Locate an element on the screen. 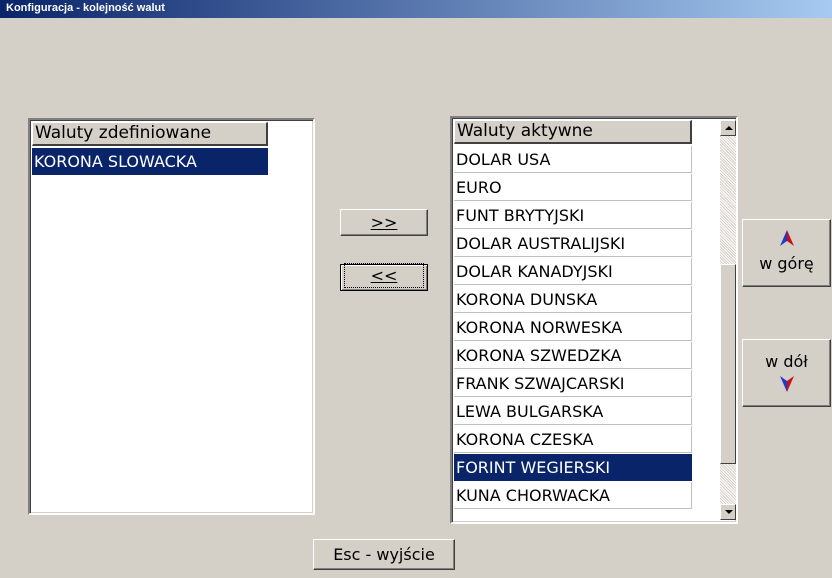 The width and height of the screenshot is (832, 578). list-item: KORONA NORWESKA is located at coordinates (573, 327).